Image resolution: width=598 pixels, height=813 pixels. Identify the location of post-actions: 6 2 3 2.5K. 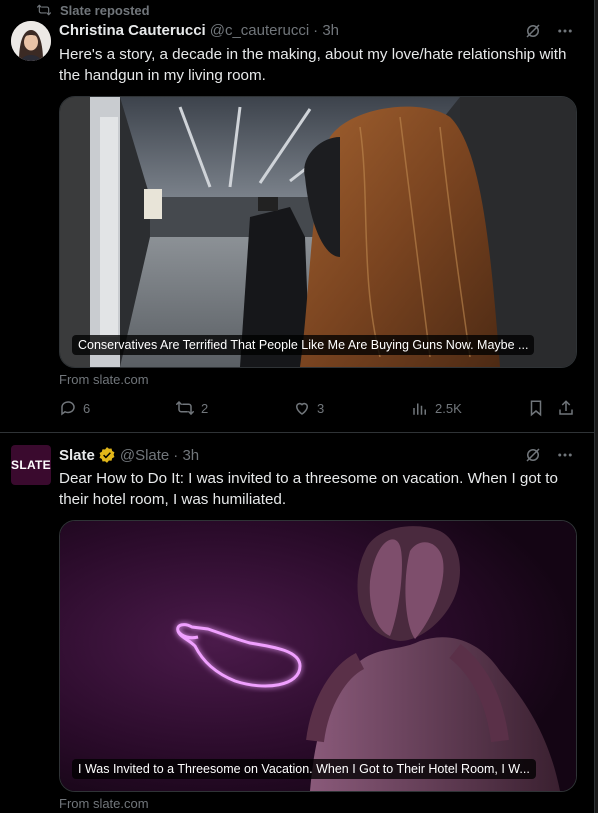
(319, 409).